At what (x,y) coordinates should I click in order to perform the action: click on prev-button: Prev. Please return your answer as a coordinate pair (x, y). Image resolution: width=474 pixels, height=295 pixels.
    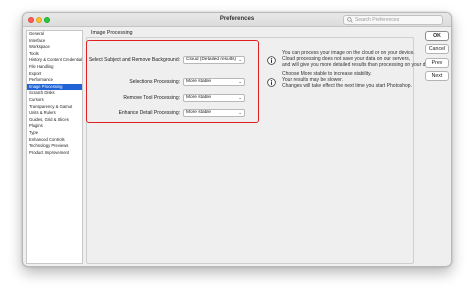
    Looking at the image, I should click on (437, 63).